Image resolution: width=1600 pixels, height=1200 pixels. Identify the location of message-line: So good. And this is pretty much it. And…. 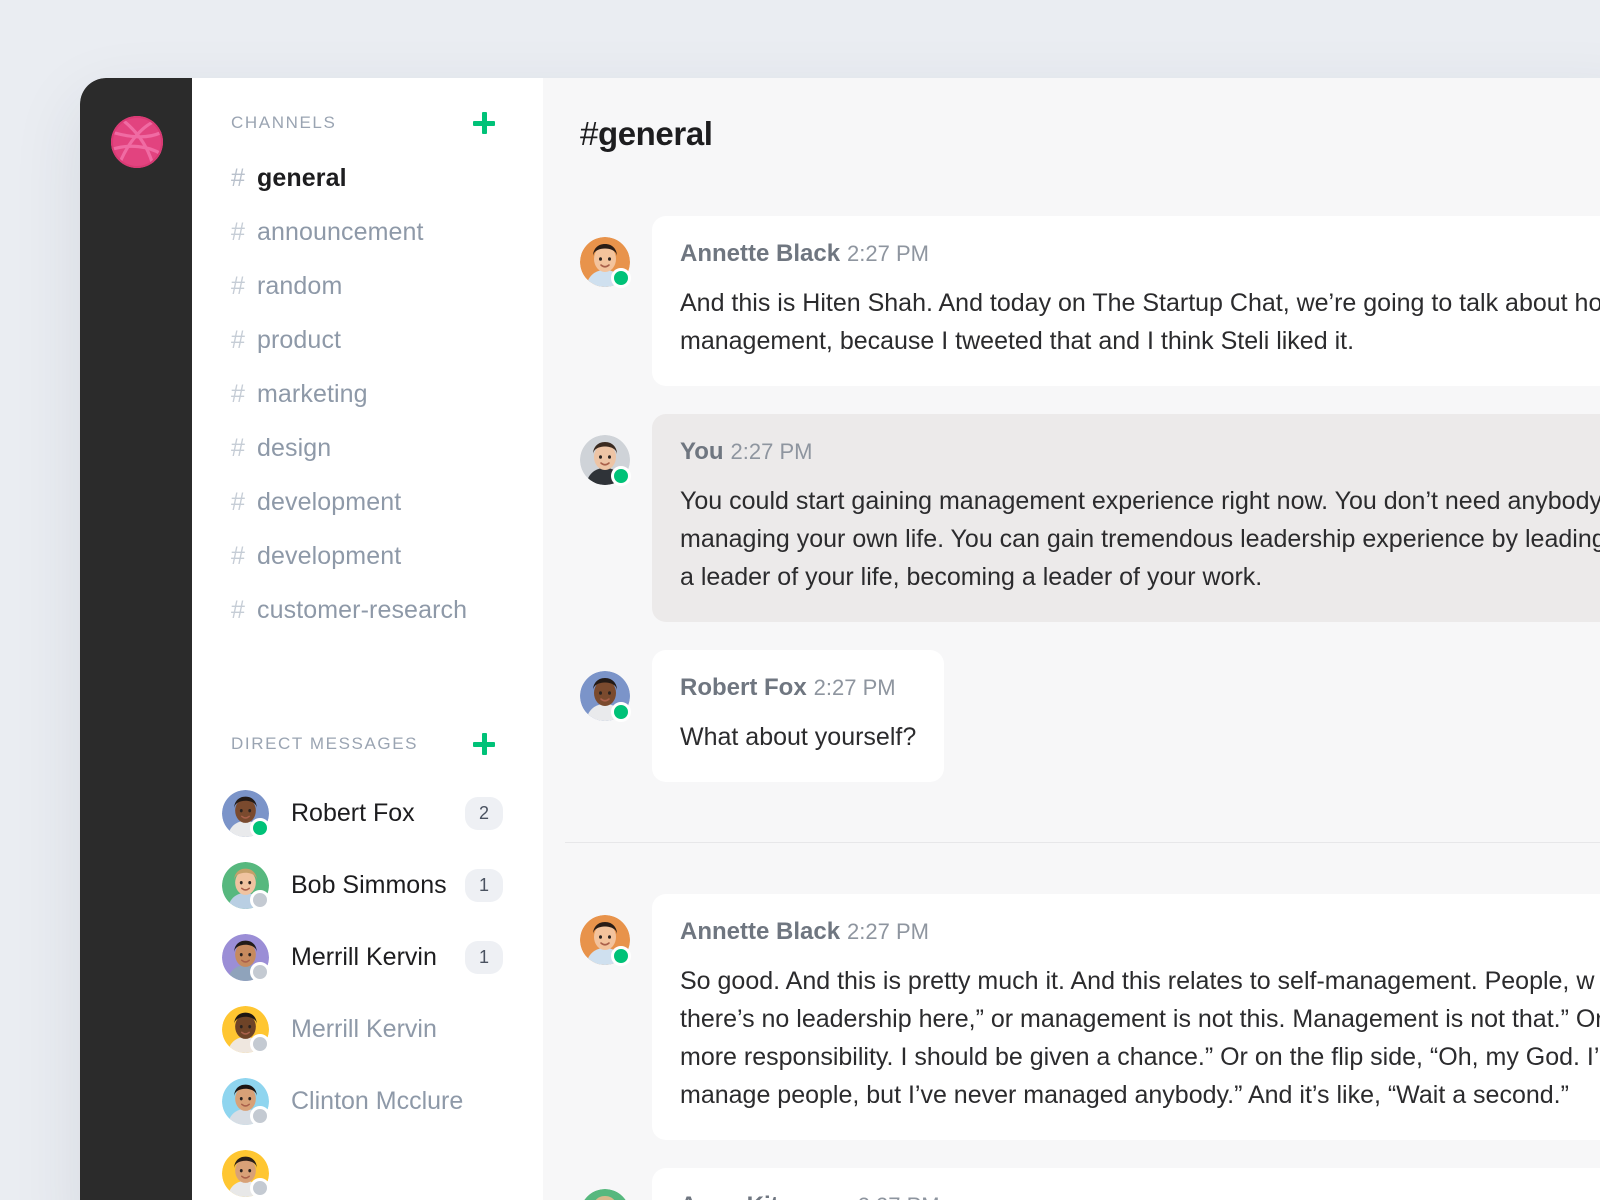
(1137, 981).